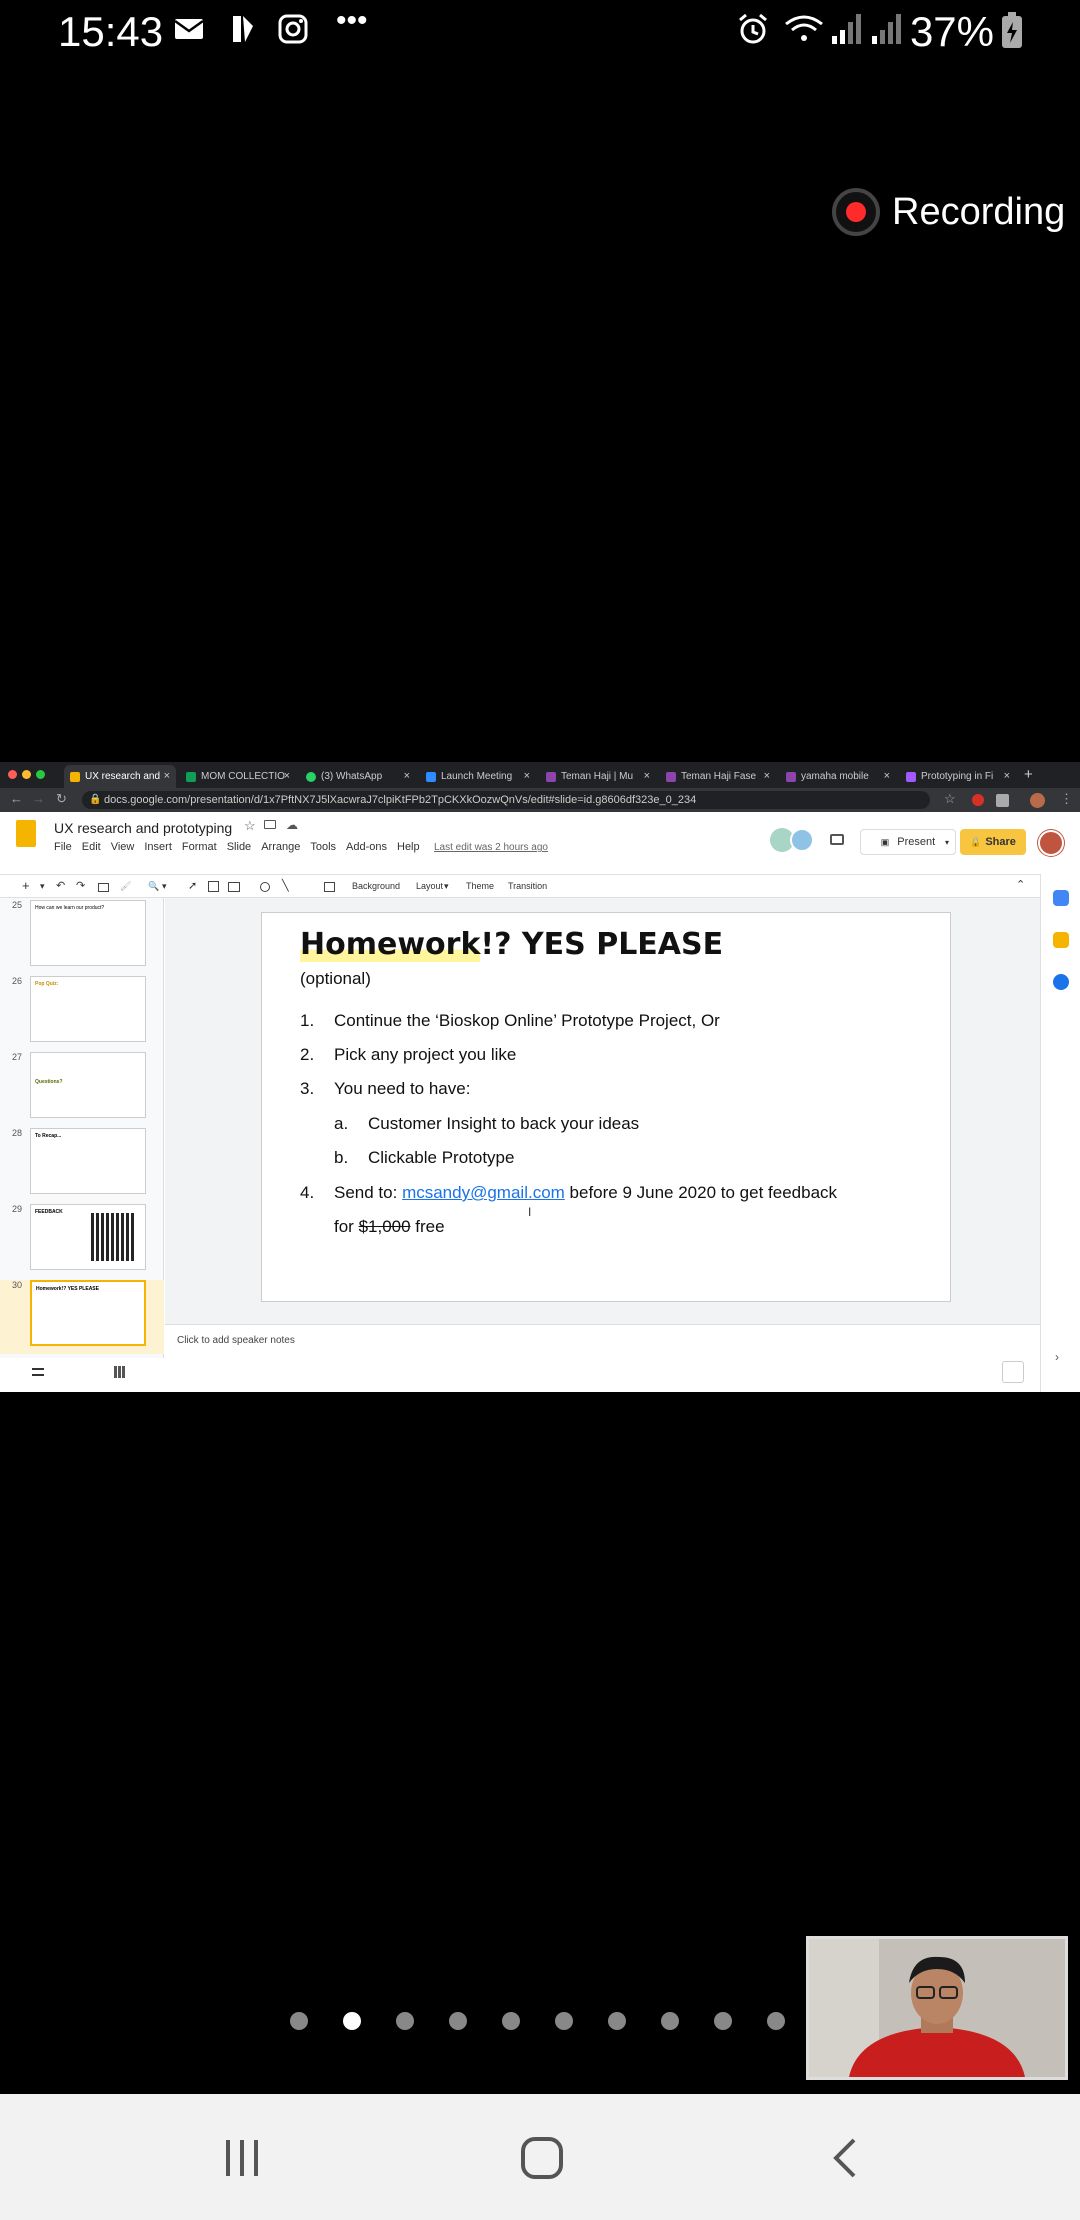 The width and height of the screenshot is (1080, 2220). What do you see at coordinates (1051, 843) in the screenshot?
I see `account-avatar` at bounding box center [1051, 843].